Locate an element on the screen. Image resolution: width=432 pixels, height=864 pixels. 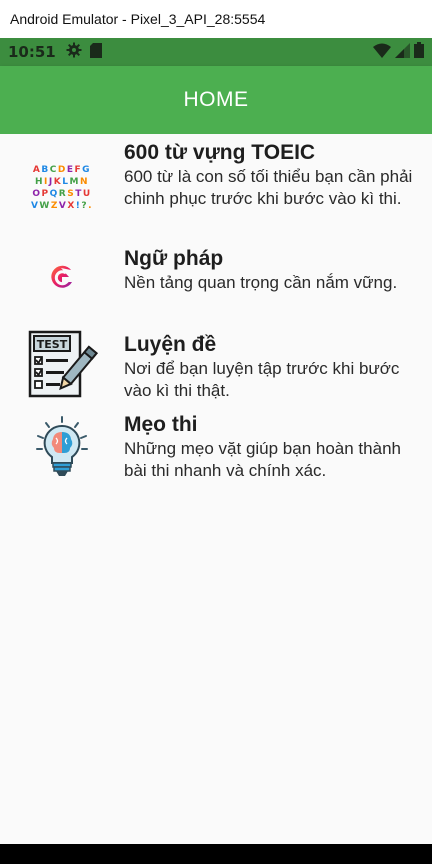
svg-text: VWZVX!?. is located at coordinates (62, 206).